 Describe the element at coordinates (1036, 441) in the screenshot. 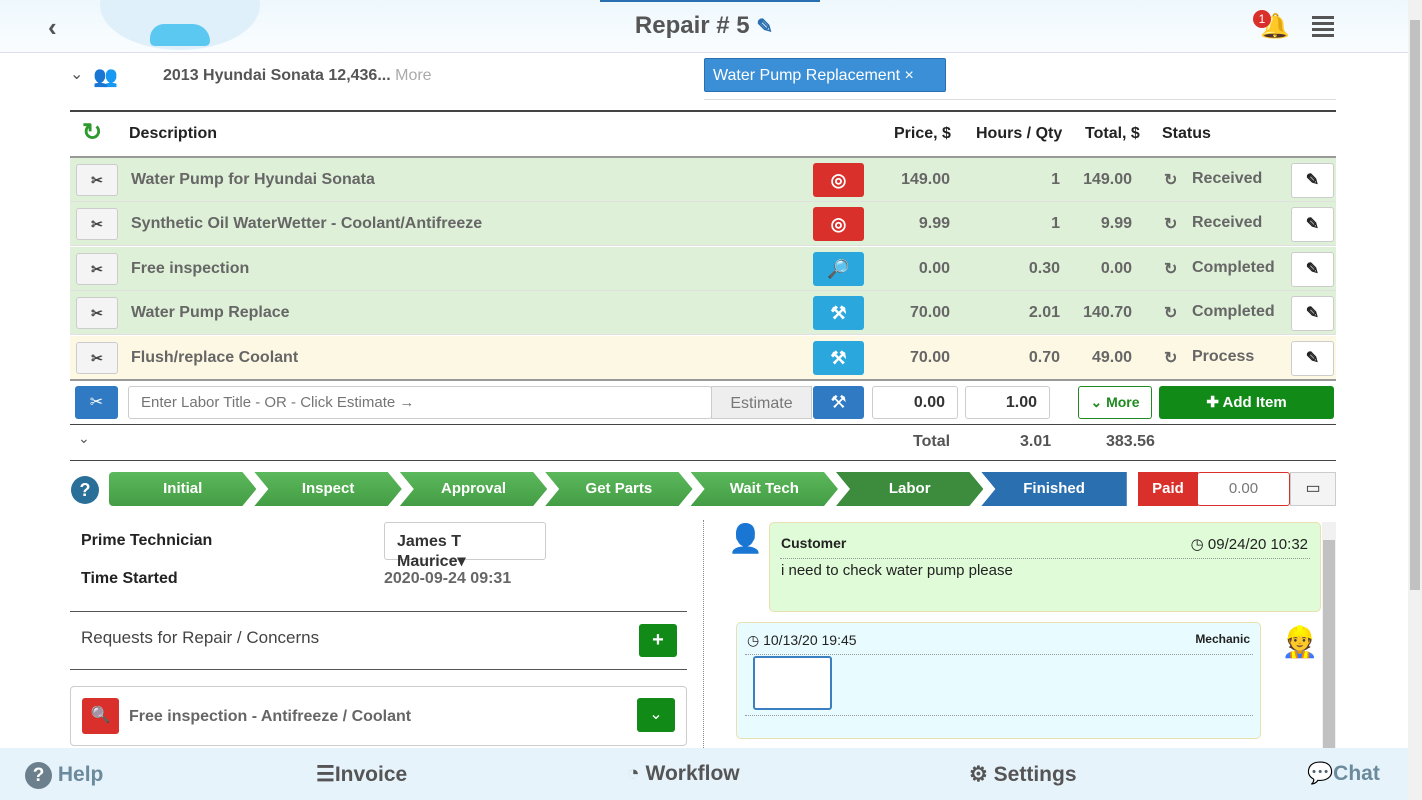

I see `total-hours: 3.01` at that location.